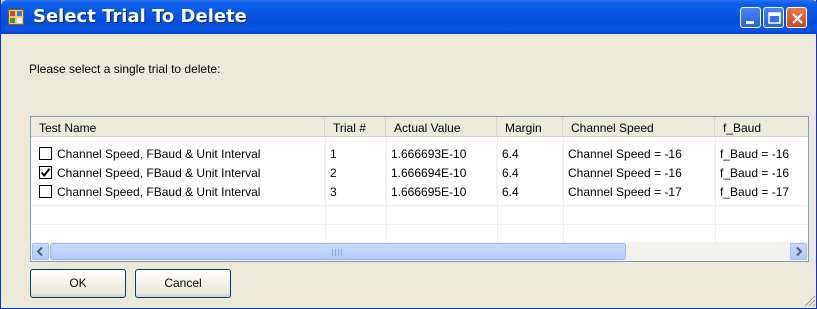  I want to click on scroll-left-button, so click(40, 251).